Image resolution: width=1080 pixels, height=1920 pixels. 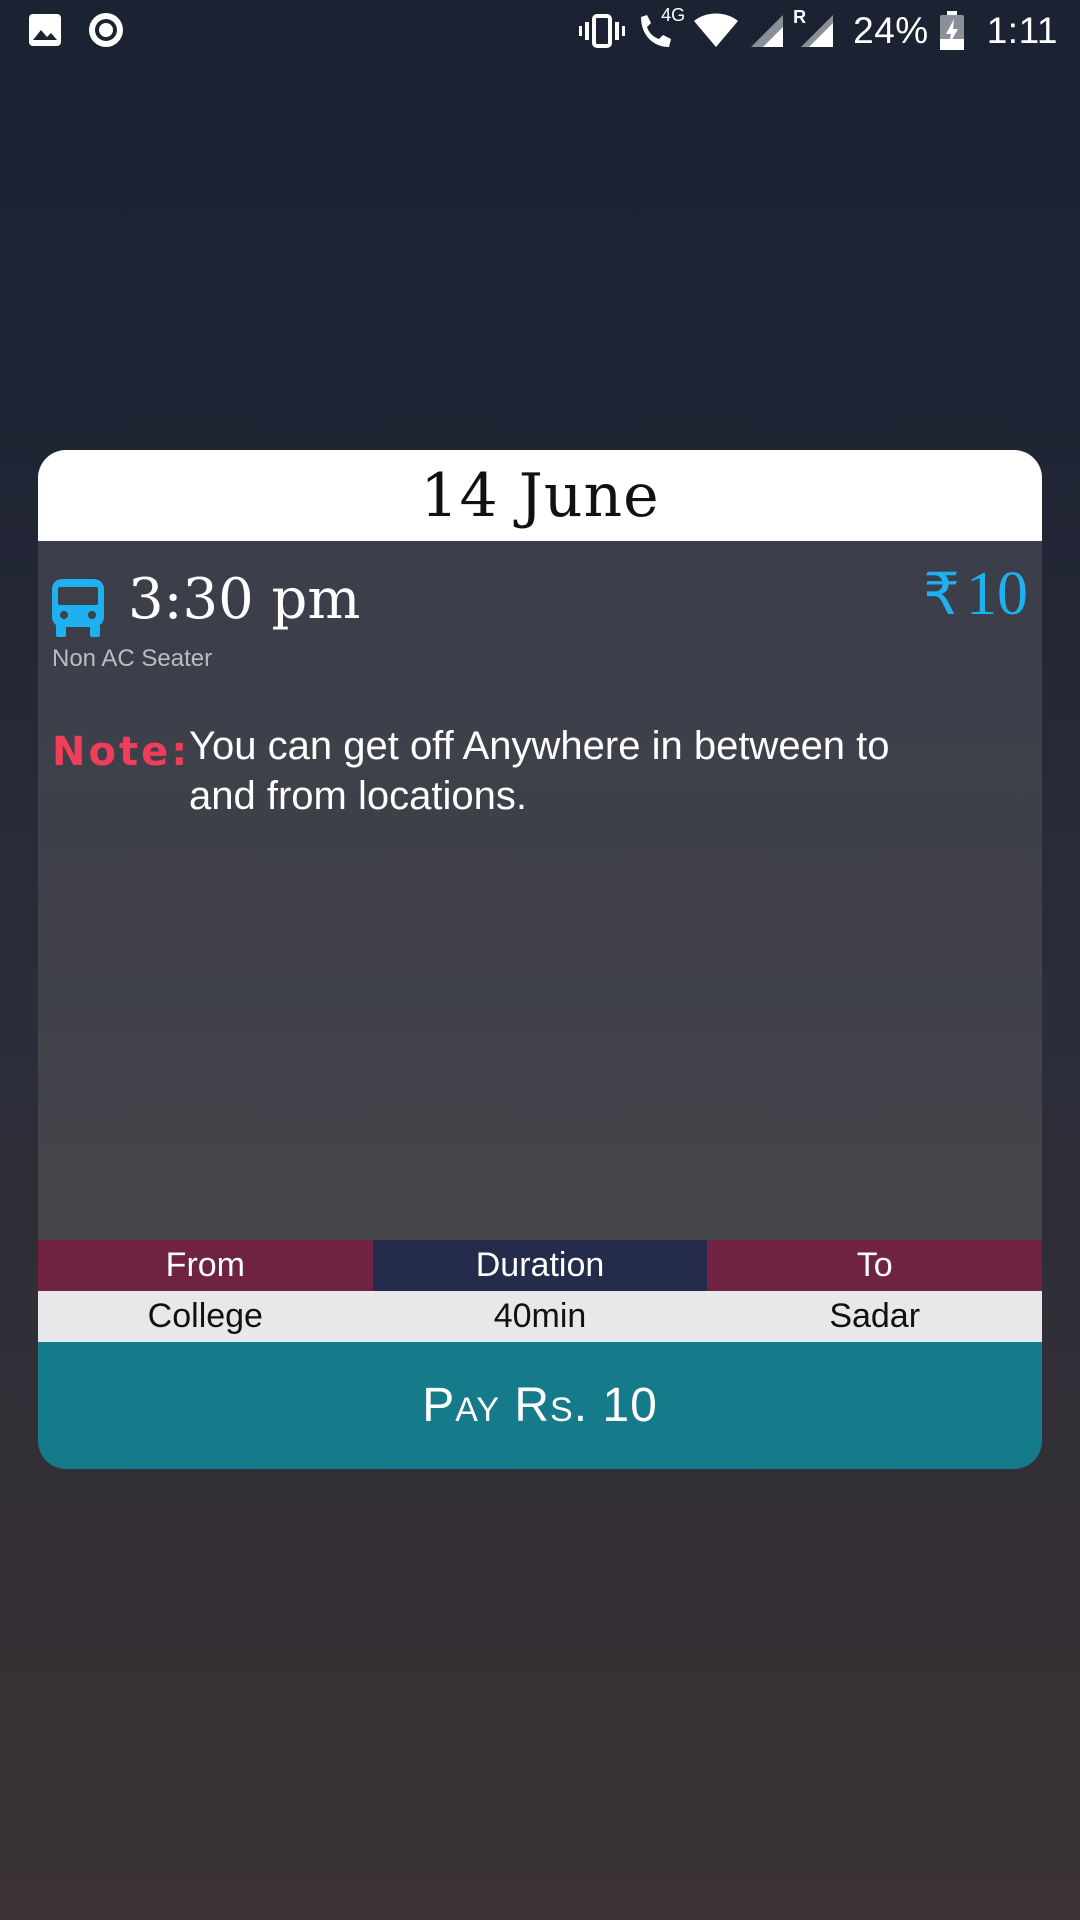 I want to click on note-label: Note:, so click(x=121, y=752).